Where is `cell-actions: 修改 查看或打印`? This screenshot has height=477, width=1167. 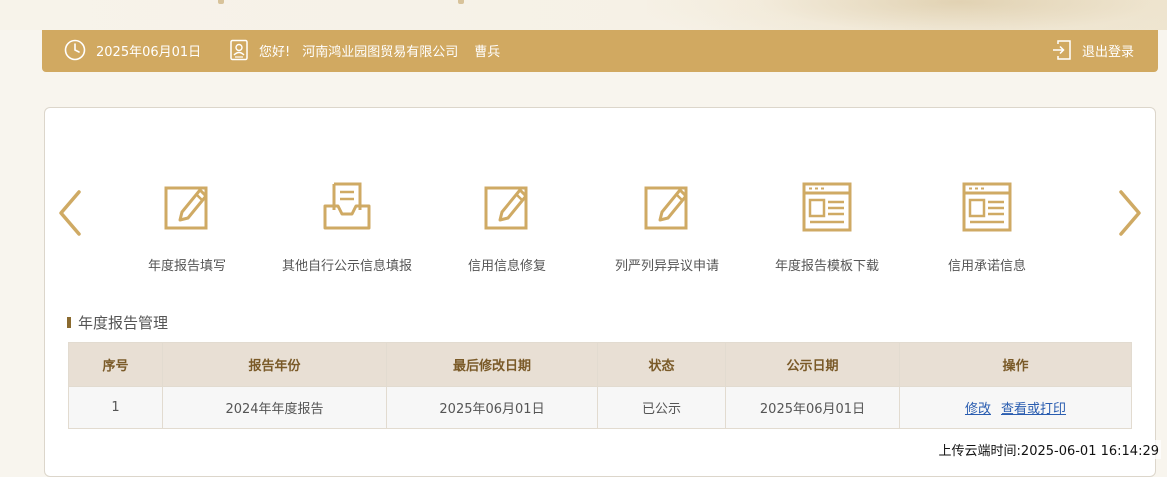 cell-actions: 修改 查看或打印 is located at coordinates (1015, 407).